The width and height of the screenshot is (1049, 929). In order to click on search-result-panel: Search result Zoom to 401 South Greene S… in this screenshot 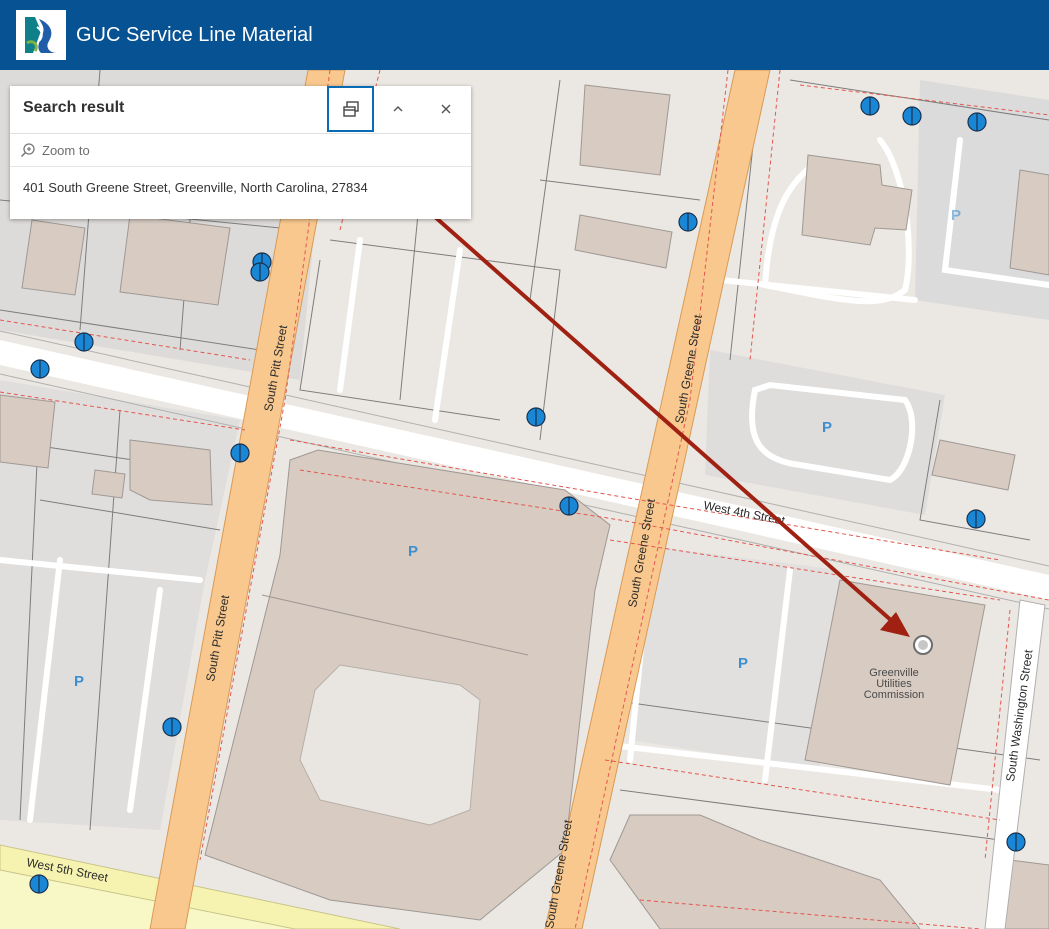, I will do `click(240, 152)`.